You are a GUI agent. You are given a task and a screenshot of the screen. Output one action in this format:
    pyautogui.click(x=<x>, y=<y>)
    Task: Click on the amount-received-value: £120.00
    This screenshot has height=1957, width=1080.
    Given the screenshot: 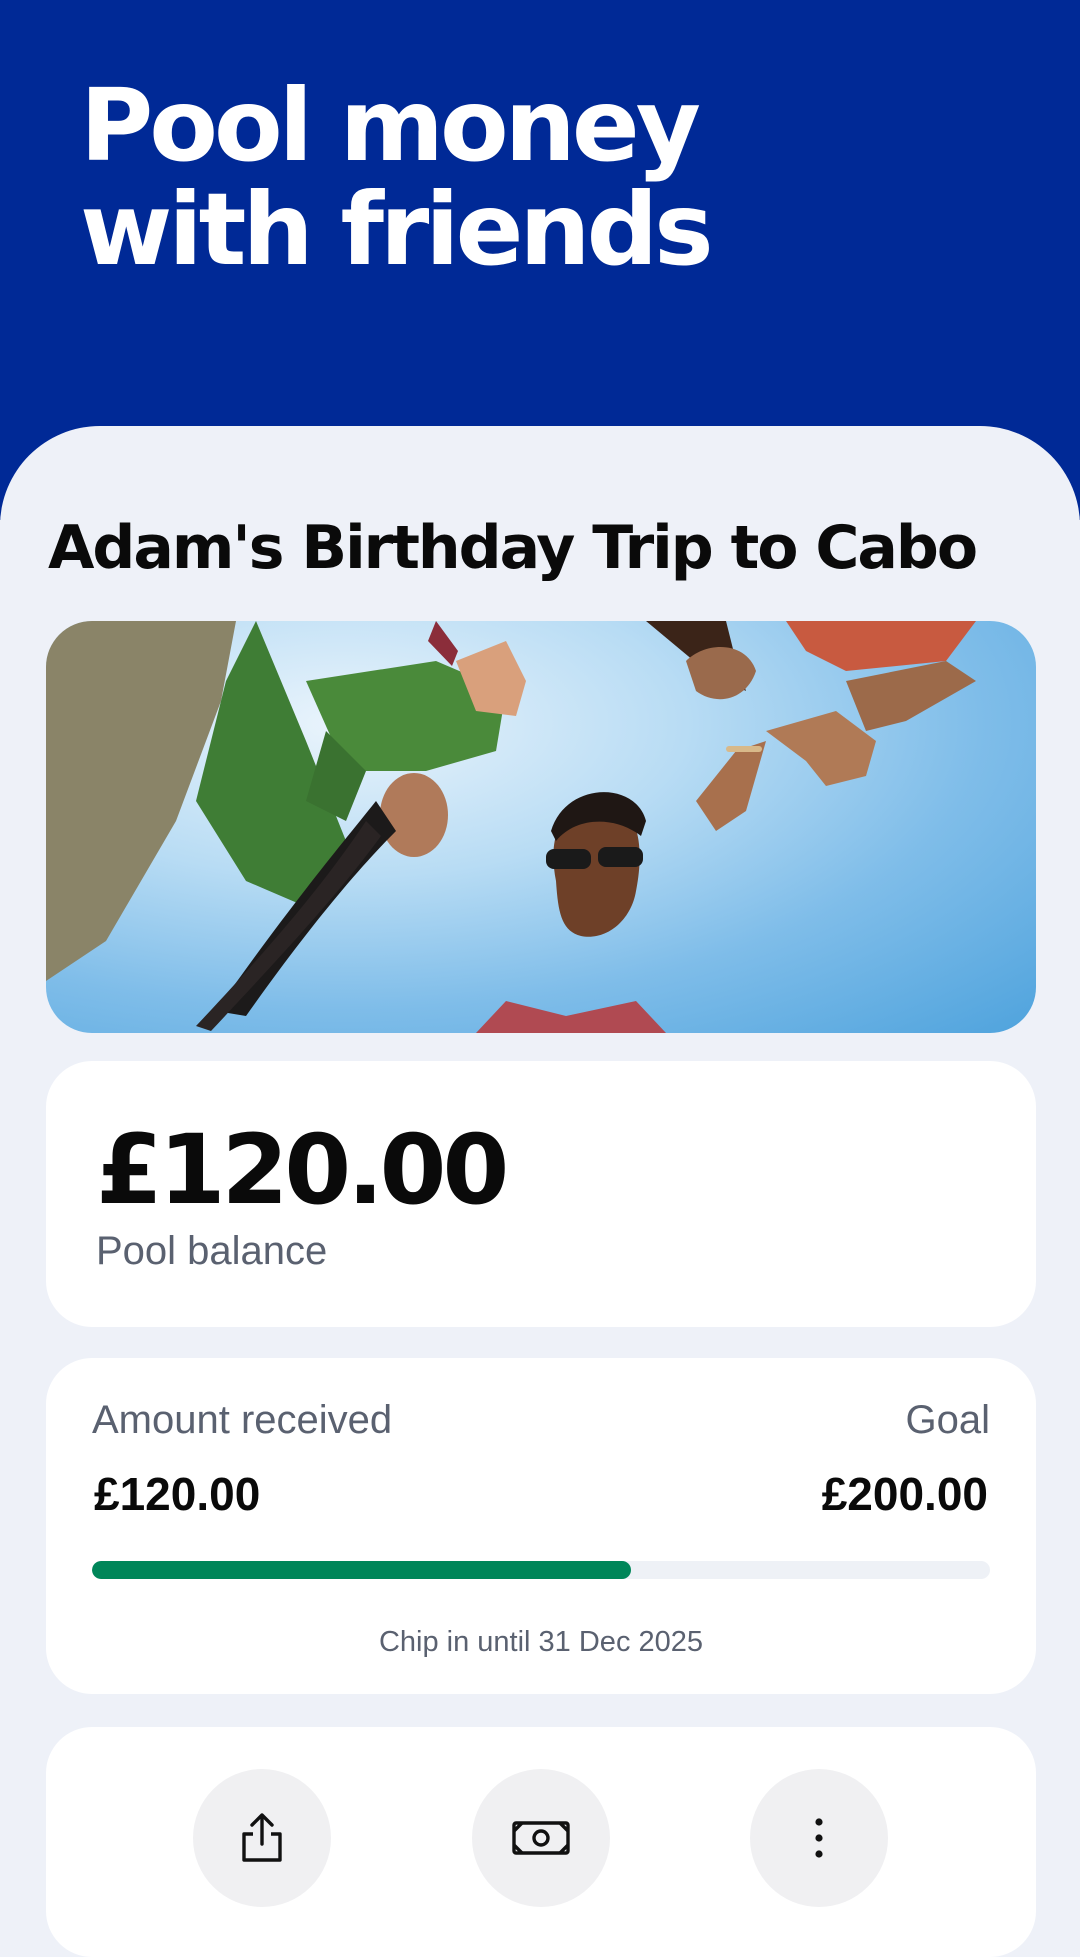 What is the action you would take?
    pyautogui.click(x=177, y=1494)
    